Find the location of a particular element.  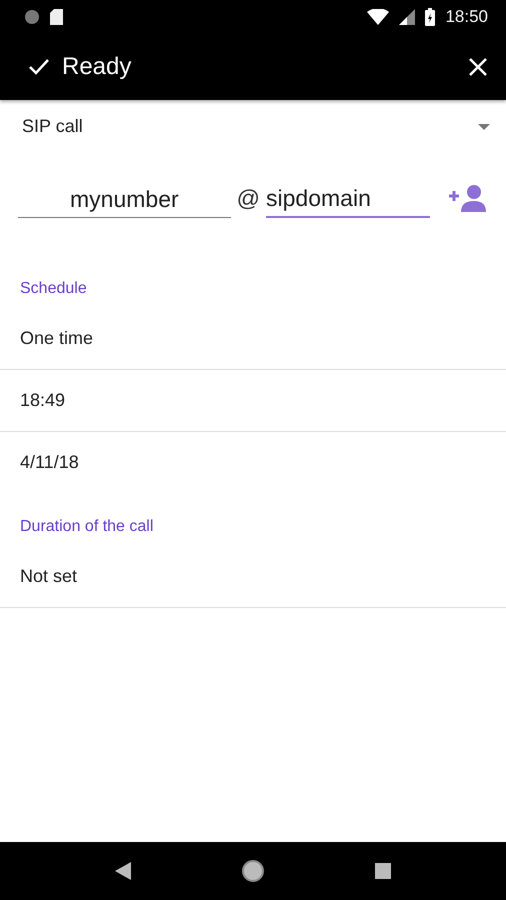

at-sign: @ is located at coordinates (248, 199).